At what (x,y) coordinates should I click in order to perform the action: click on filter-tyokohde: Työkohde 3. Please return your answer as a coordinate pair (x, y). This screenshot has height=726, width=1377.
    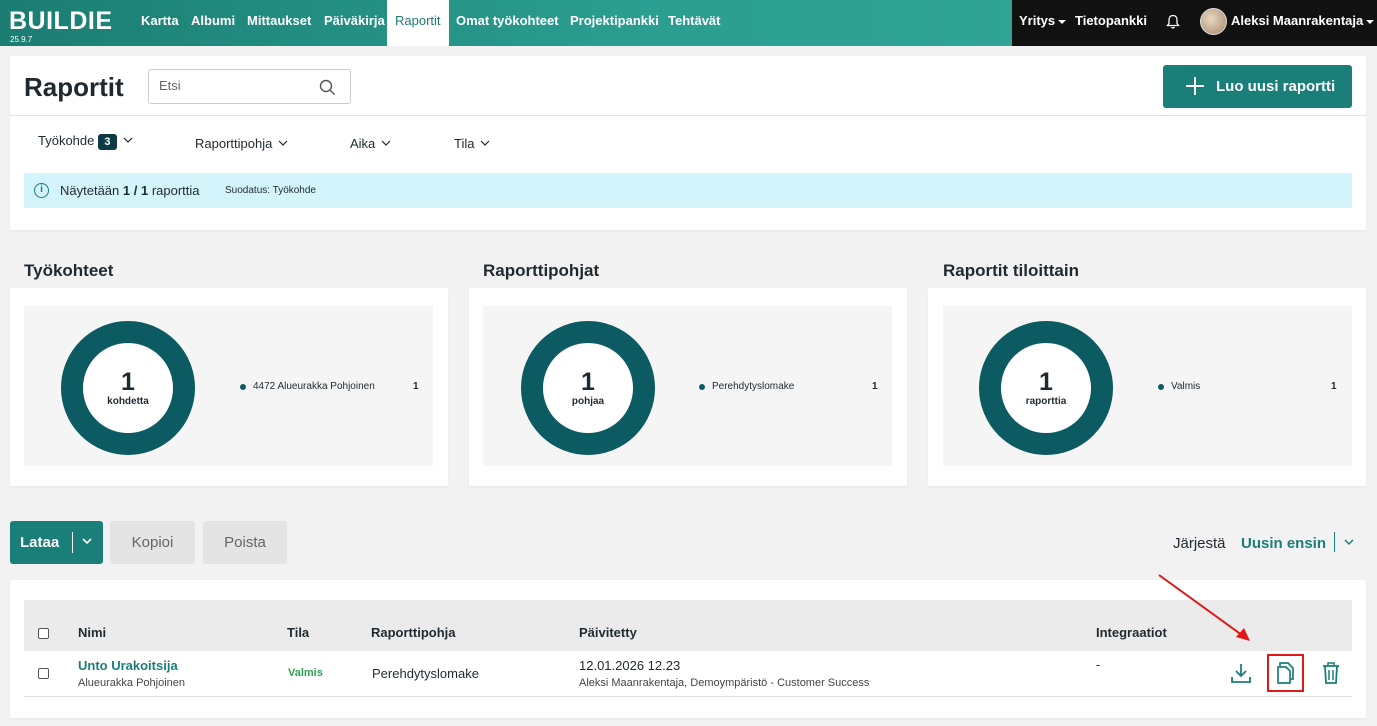
    Looking at the image, I should click on (85, 141).